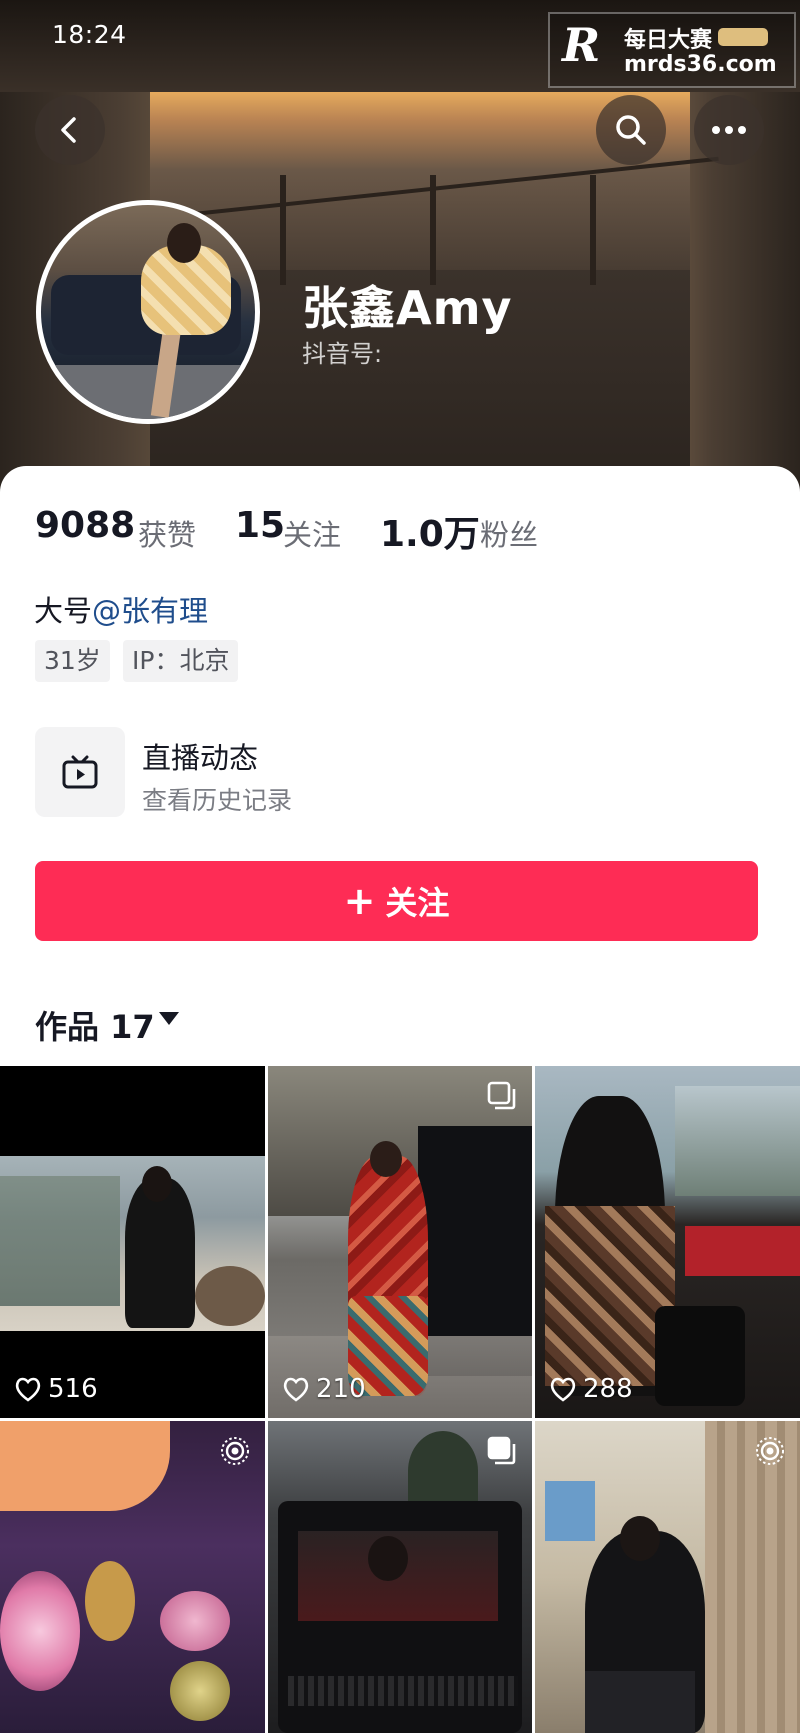 This screenshot has height=1733, width=800. I want to click on follow-button-label: 关注, so click(417, 903).